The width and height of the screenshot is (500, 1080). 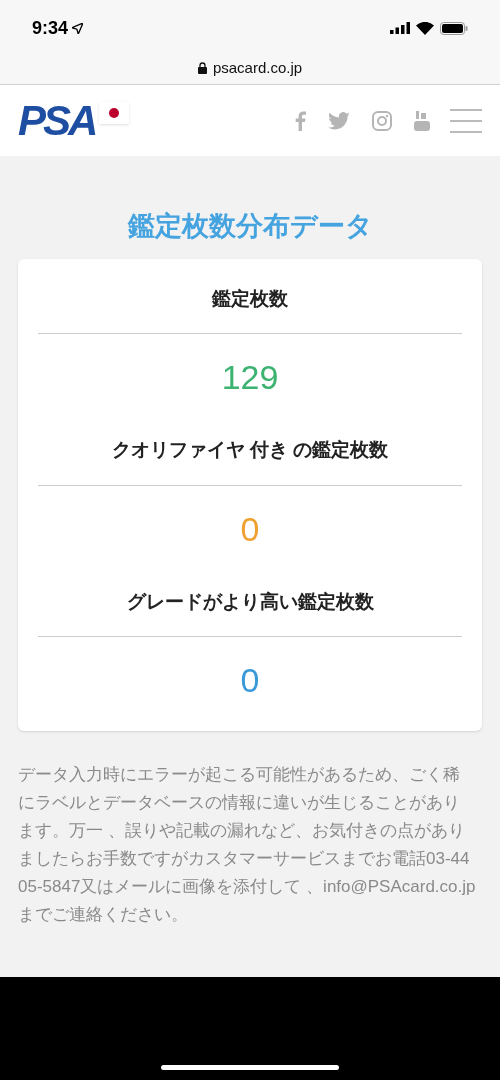 I want to click on stat-label: 鑑定枚数, so click(x=250, y=298).